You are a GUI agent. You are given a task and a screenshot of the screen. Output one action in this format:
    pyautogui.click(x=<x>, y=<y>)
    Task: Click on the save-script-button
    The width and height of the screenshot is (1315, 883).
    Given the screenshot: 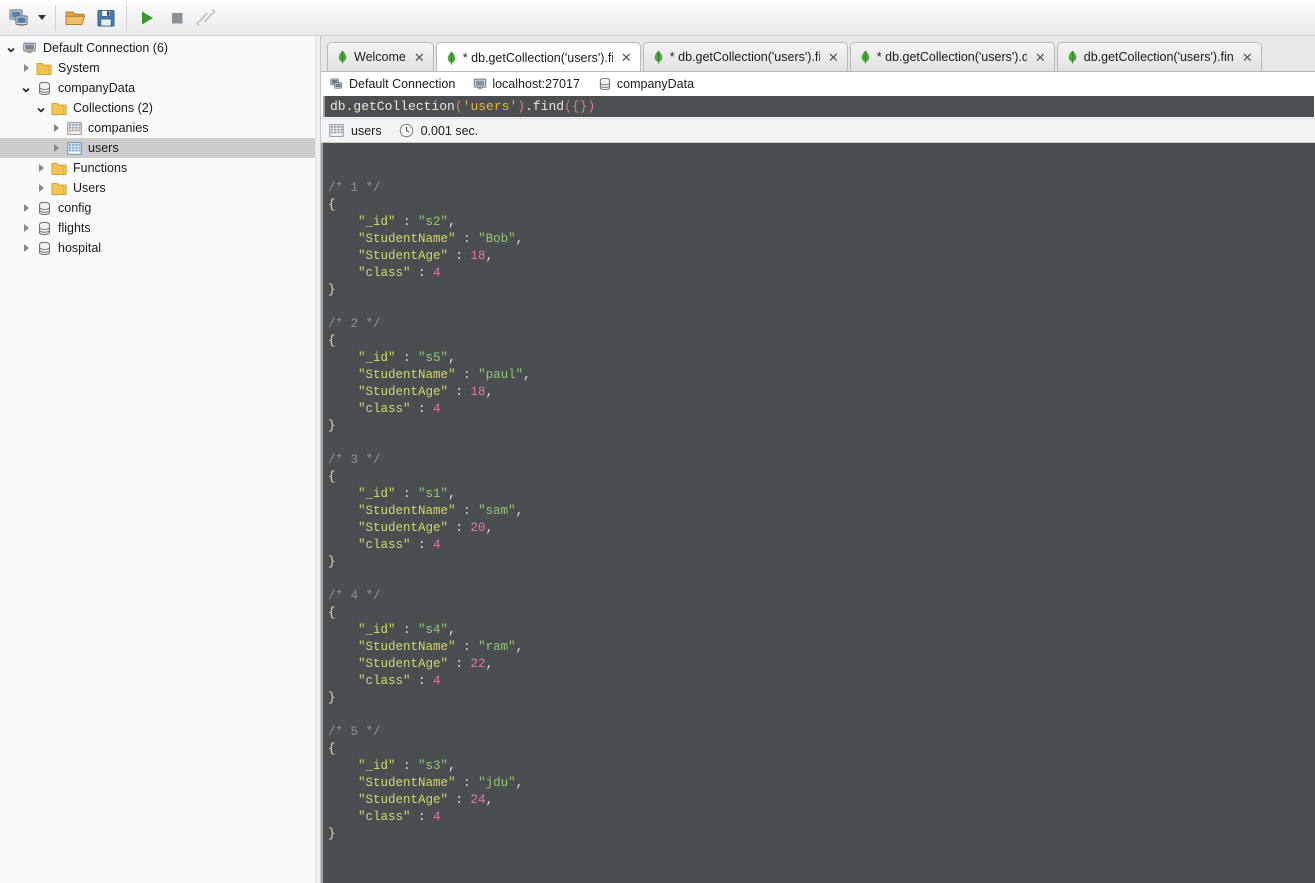 What is the action you would take?
    pyautogui.click(x=106, y=18)
    